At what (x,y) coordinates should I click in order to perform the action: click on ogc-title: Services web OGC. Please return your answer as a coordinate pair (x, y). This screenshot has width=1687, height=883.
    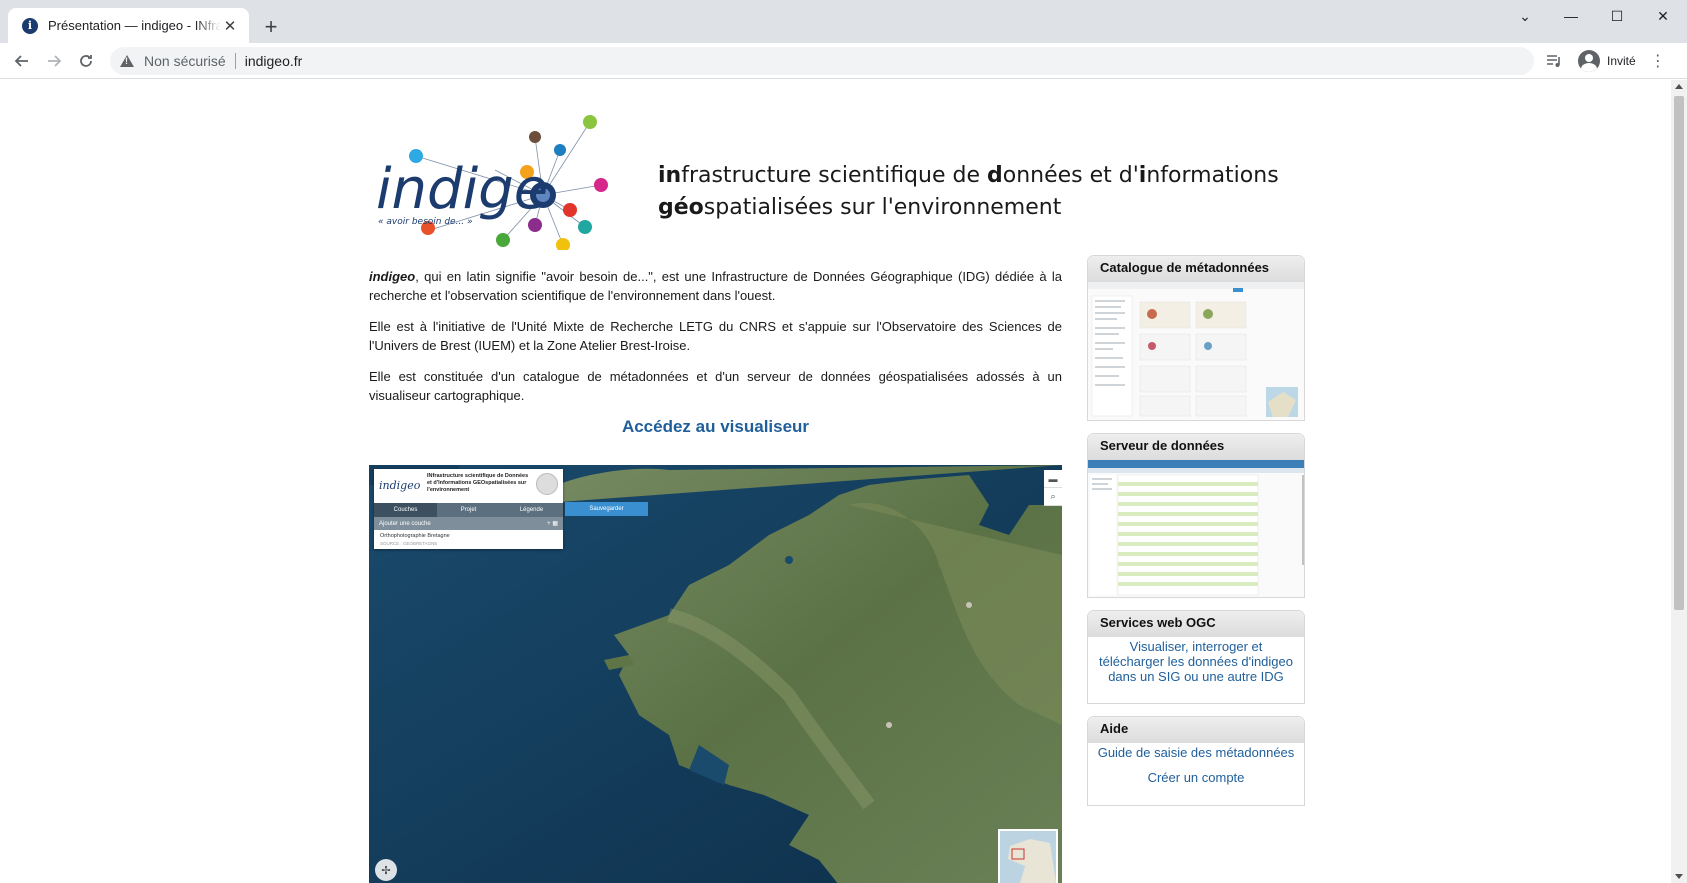
    Looking at the image, I should click on (1196, 624).